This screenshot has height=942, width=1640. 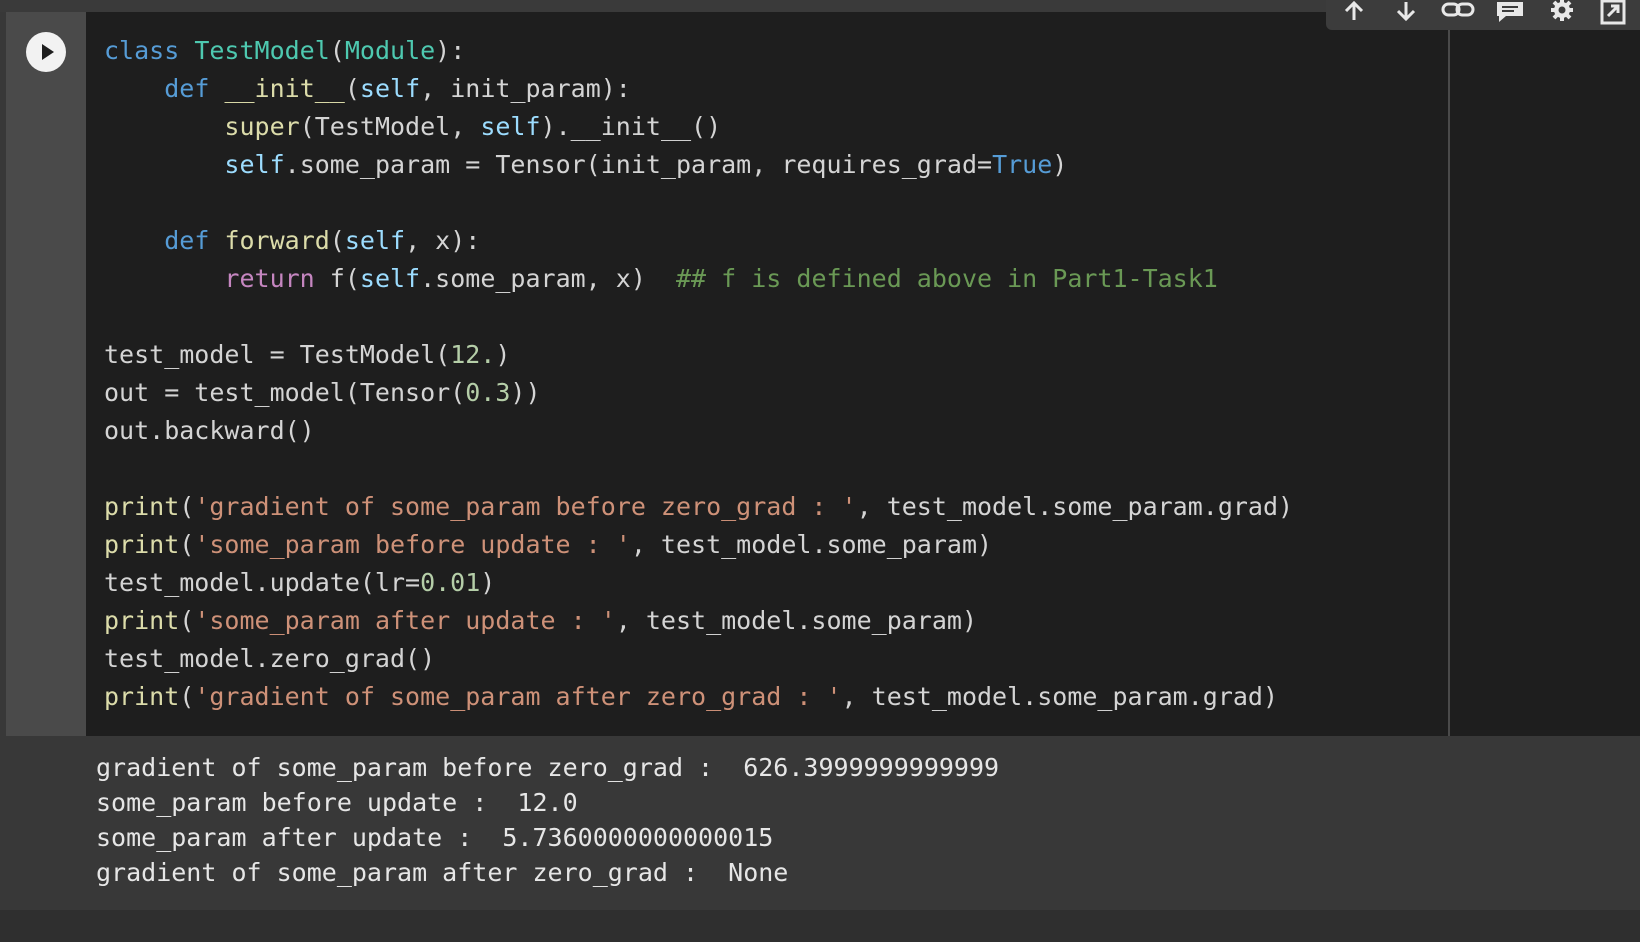 What do you see at coordinates (1614, 14) in the screenshot?
I see `open-tab-icon` at bounding box center [1614, 14].